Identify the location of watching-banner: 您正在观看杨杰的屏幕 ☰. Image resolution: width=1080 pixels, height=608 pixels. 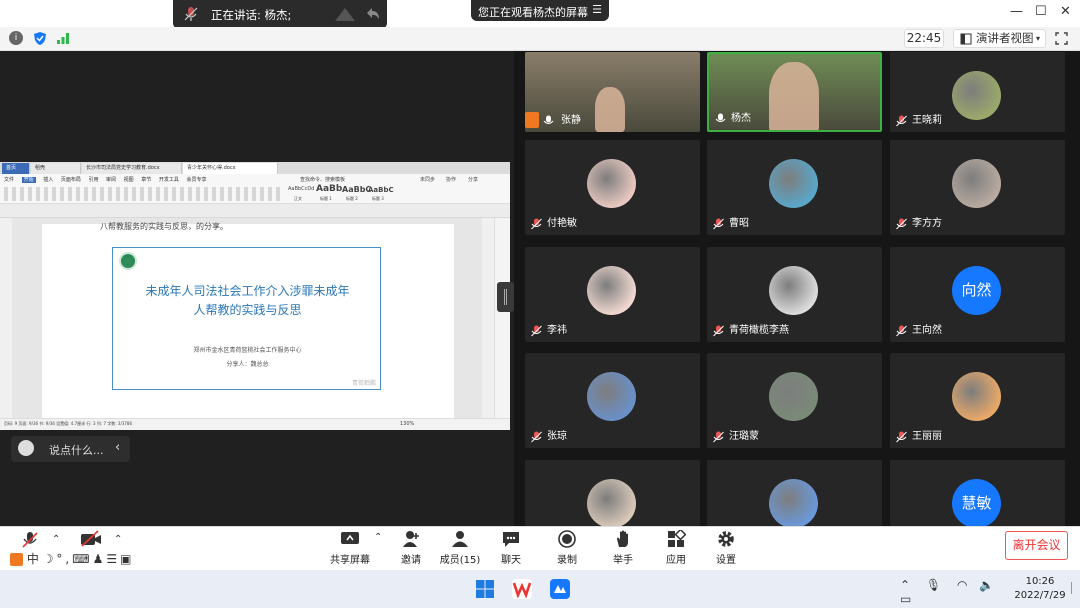
(540, 10).